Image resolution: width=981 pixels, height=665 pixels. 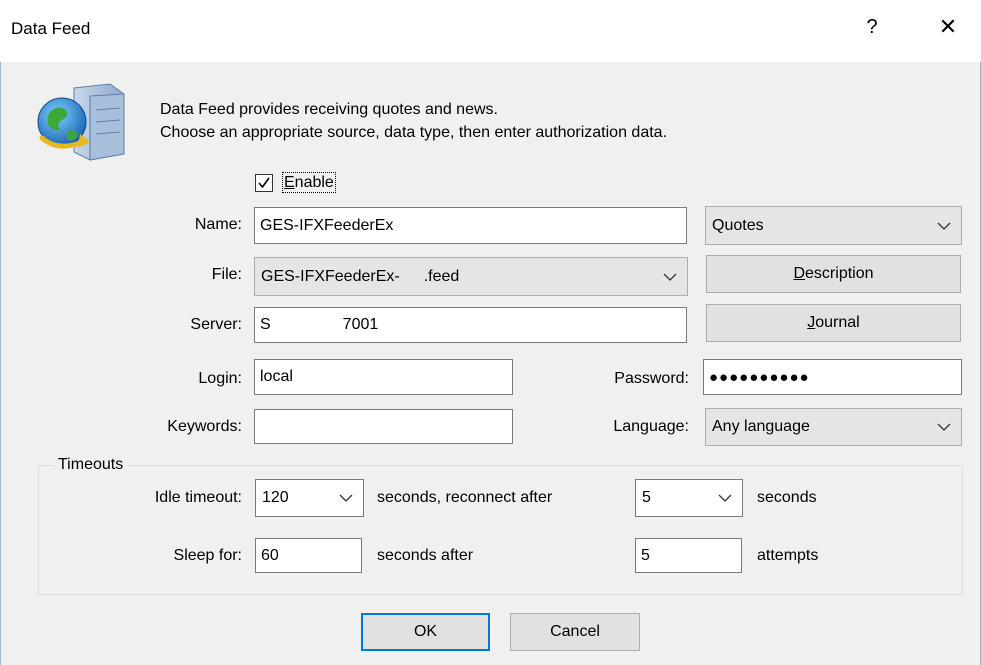 I want to click on data-feed-globe-server-icon, so click(x=81, y=122).